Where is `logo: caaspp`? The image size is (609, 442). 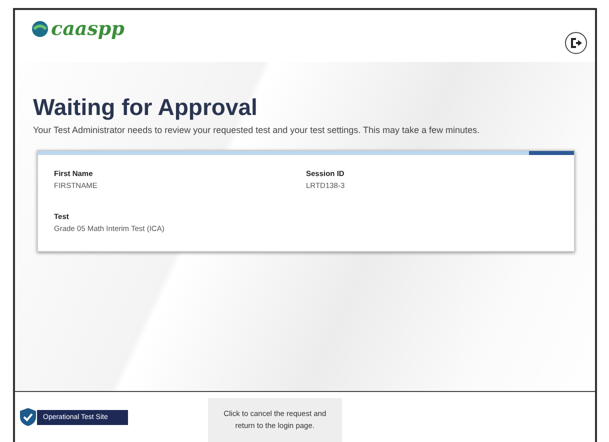
logo: caaspp is located at coordinates (77, 29).